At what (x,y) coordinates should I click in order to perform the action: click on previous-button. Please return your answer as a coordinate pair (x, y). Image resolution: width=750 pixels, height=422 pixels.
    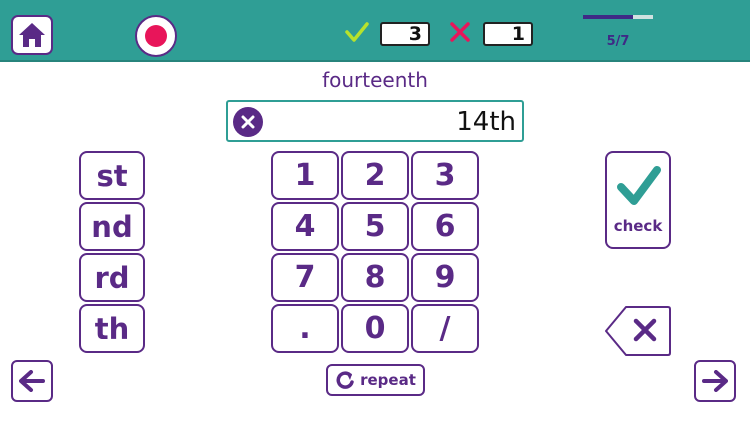
    Looking at the image, I should click on (32, 381).